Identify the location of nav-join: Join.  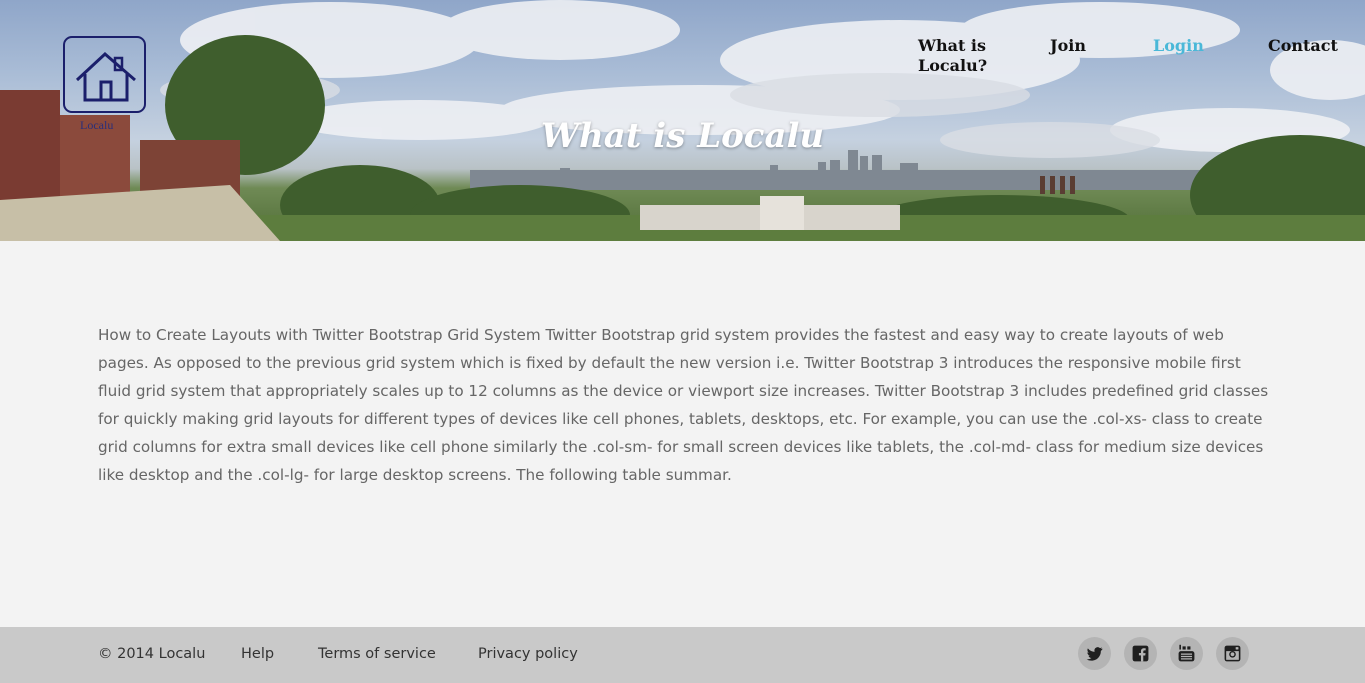
(1068, 46).